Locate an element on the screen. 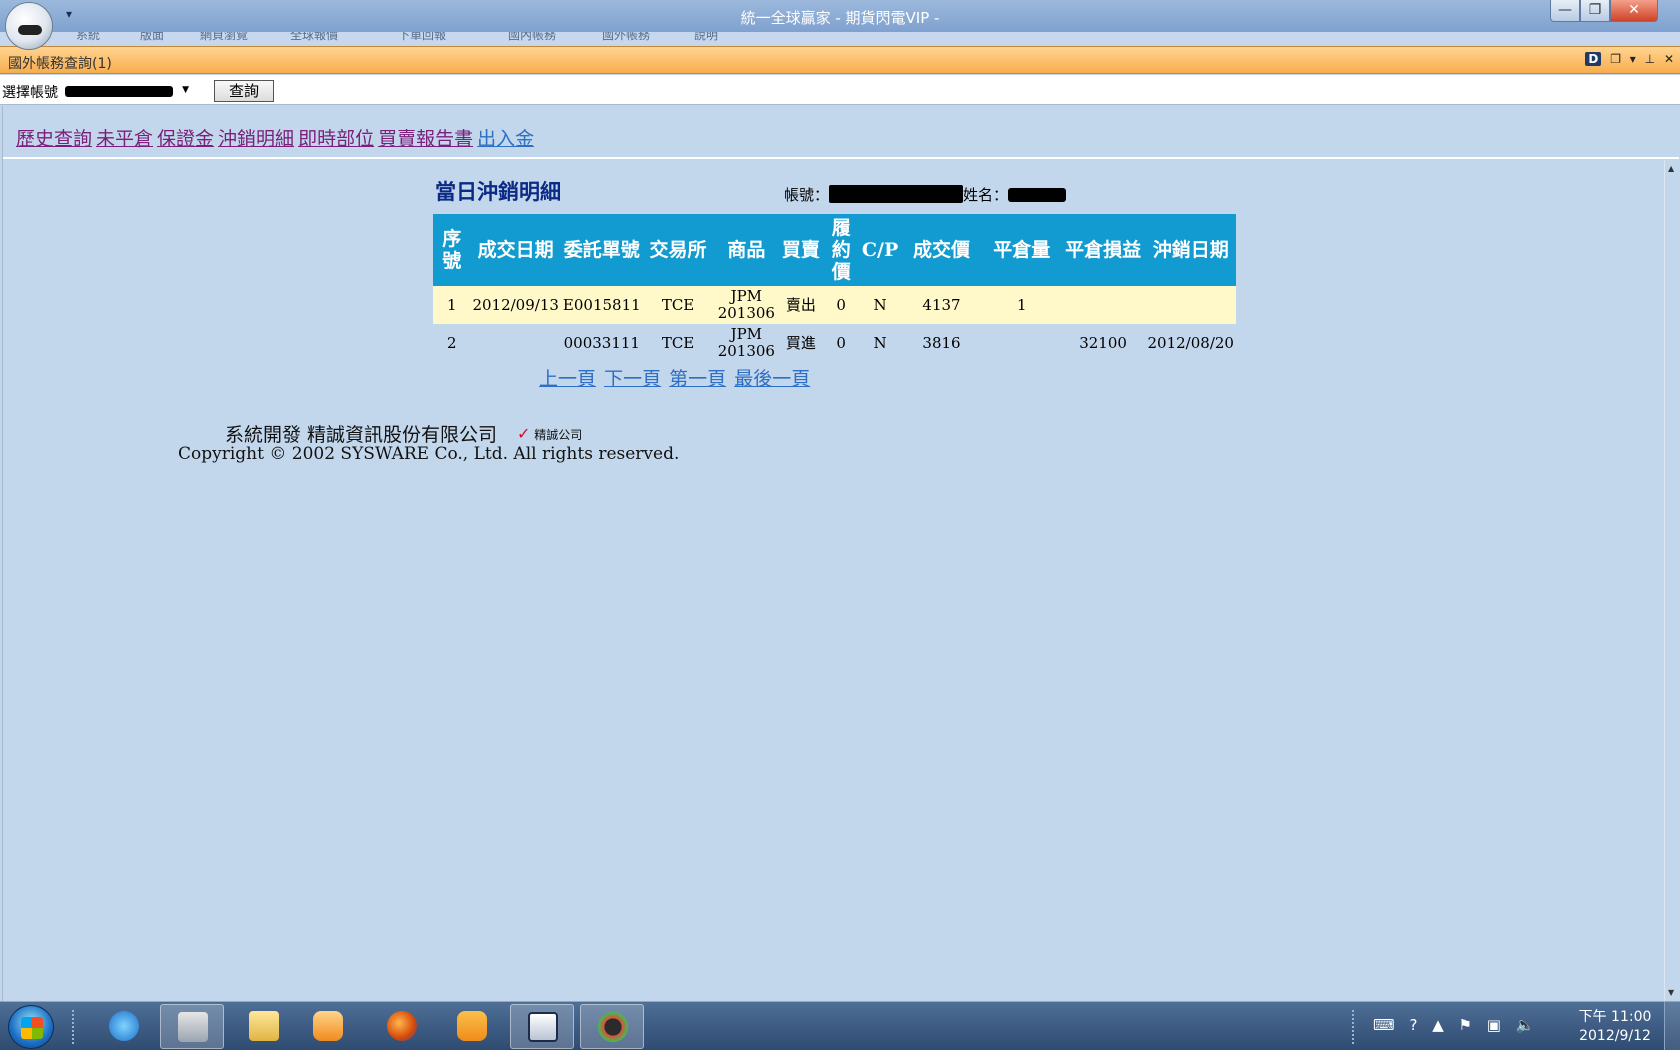  vip-app-icon is located at coordinates (543, 1027).